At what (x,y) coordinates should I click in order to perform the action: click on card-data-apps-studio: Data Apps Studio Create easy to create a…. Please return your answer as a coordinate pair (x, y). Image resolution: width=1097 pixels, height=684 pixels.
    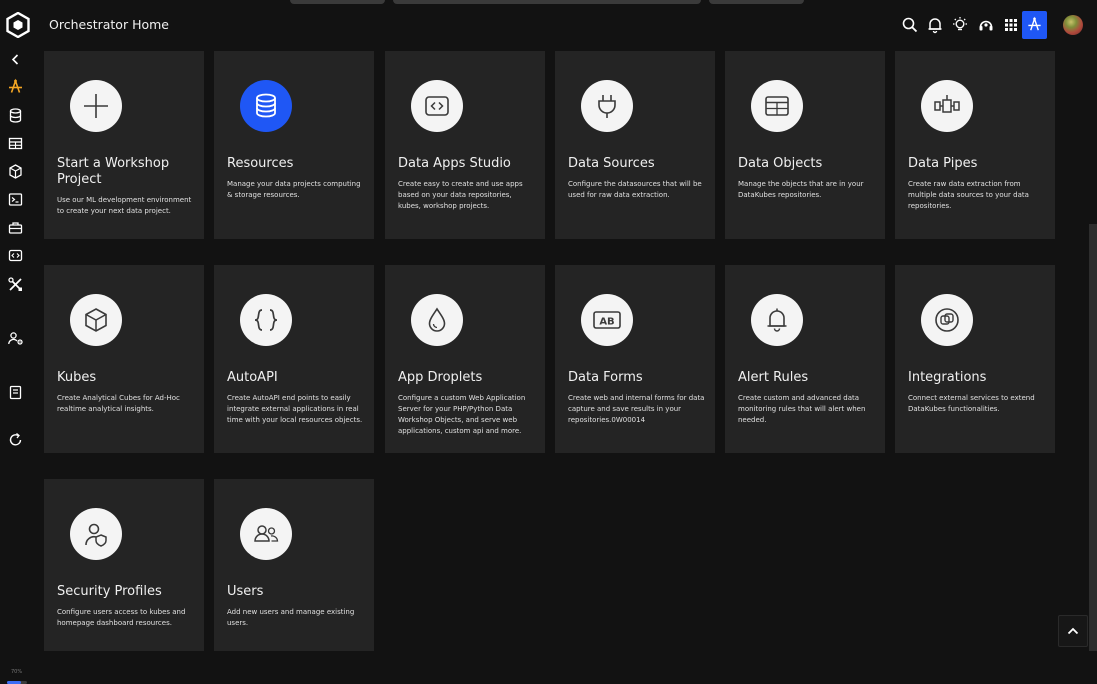
    Looking at the image, I should click on (465, 145).